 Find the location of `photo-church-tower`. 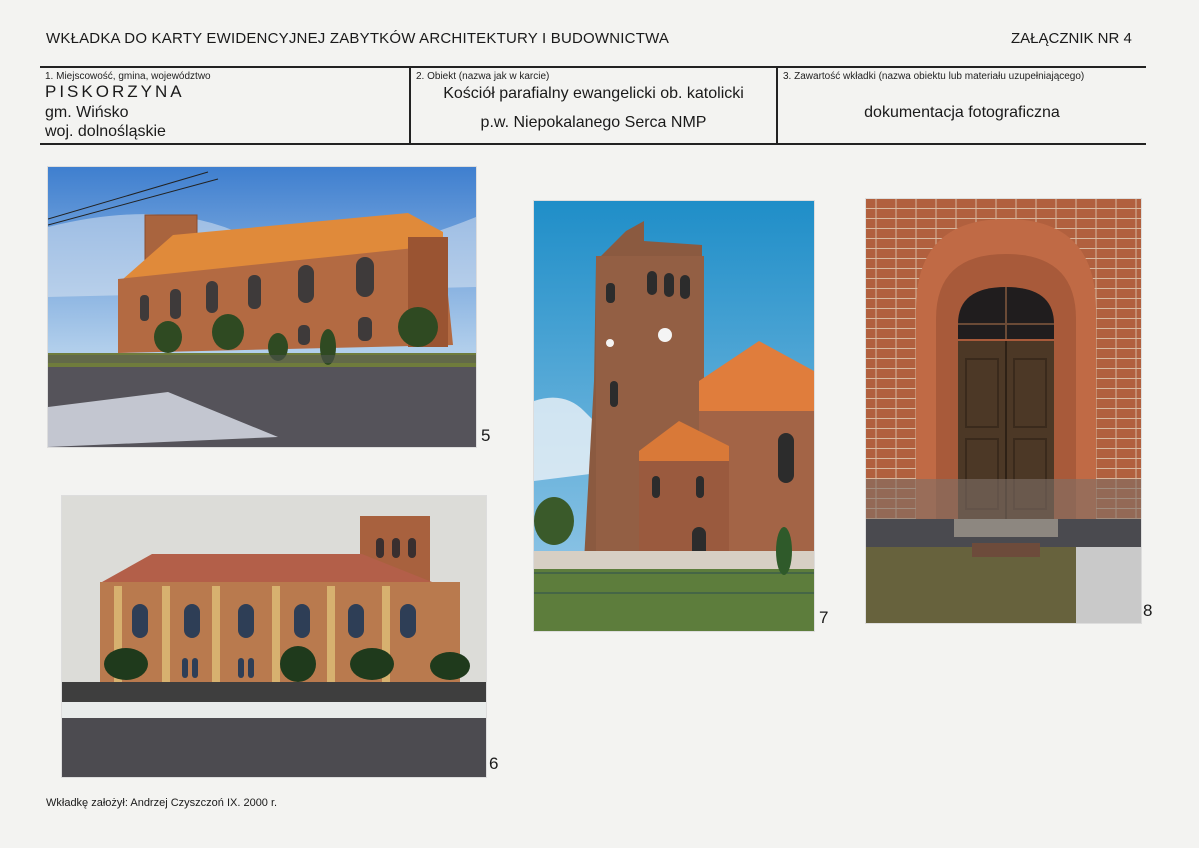

photo-church-tower is located at coordinates (674, 416).